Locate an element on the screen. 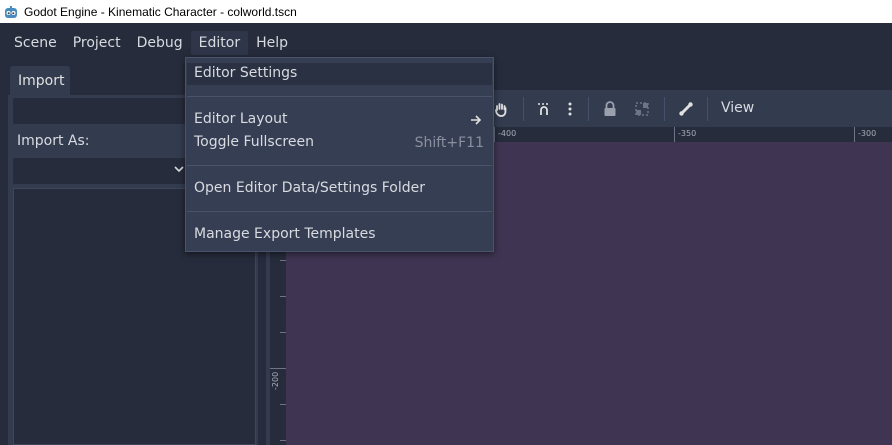  snap-toggle-button is located at coordinates (544, 109).